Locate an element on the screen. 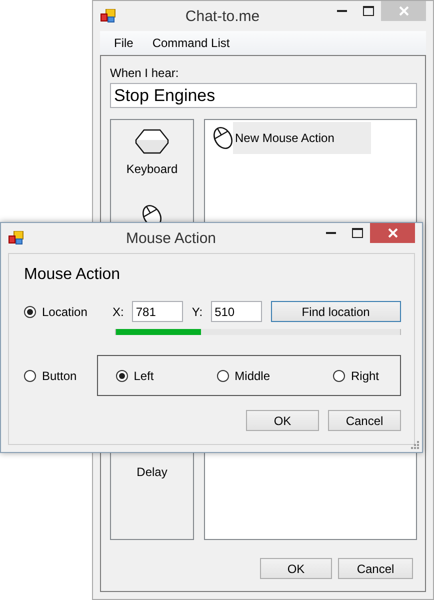 The image size is (434, 600). field-label: When I hear: is located at coordinates (145, 73).